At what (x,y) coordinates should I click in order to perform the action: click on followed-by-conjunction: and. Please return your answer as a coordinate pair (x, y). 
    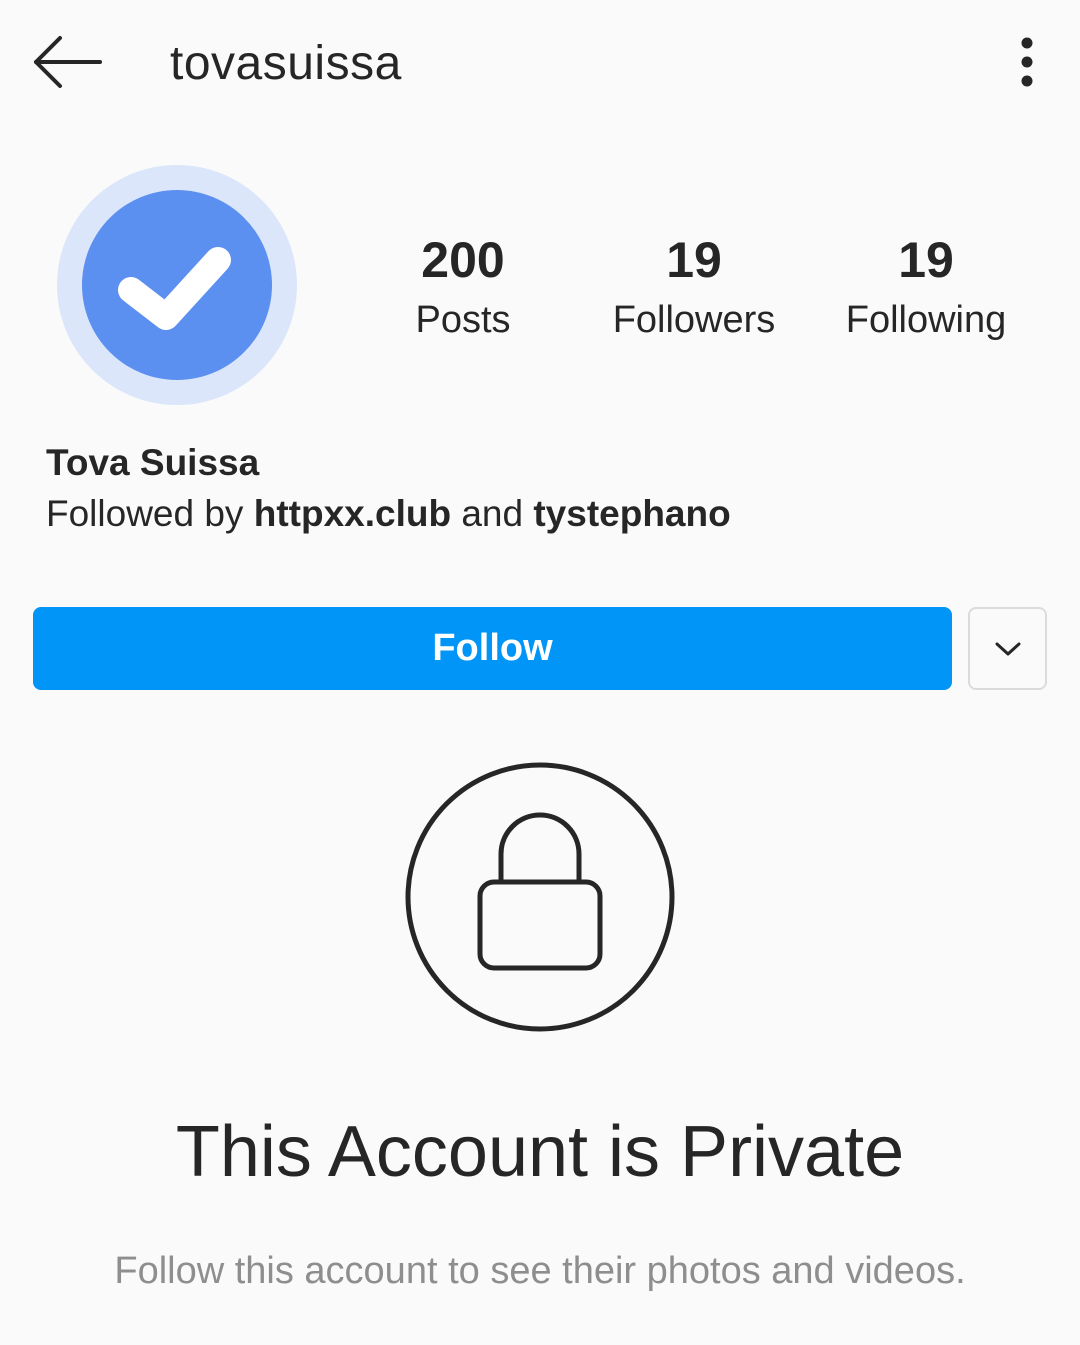
    Looking at the image, I should click on (492, 513).